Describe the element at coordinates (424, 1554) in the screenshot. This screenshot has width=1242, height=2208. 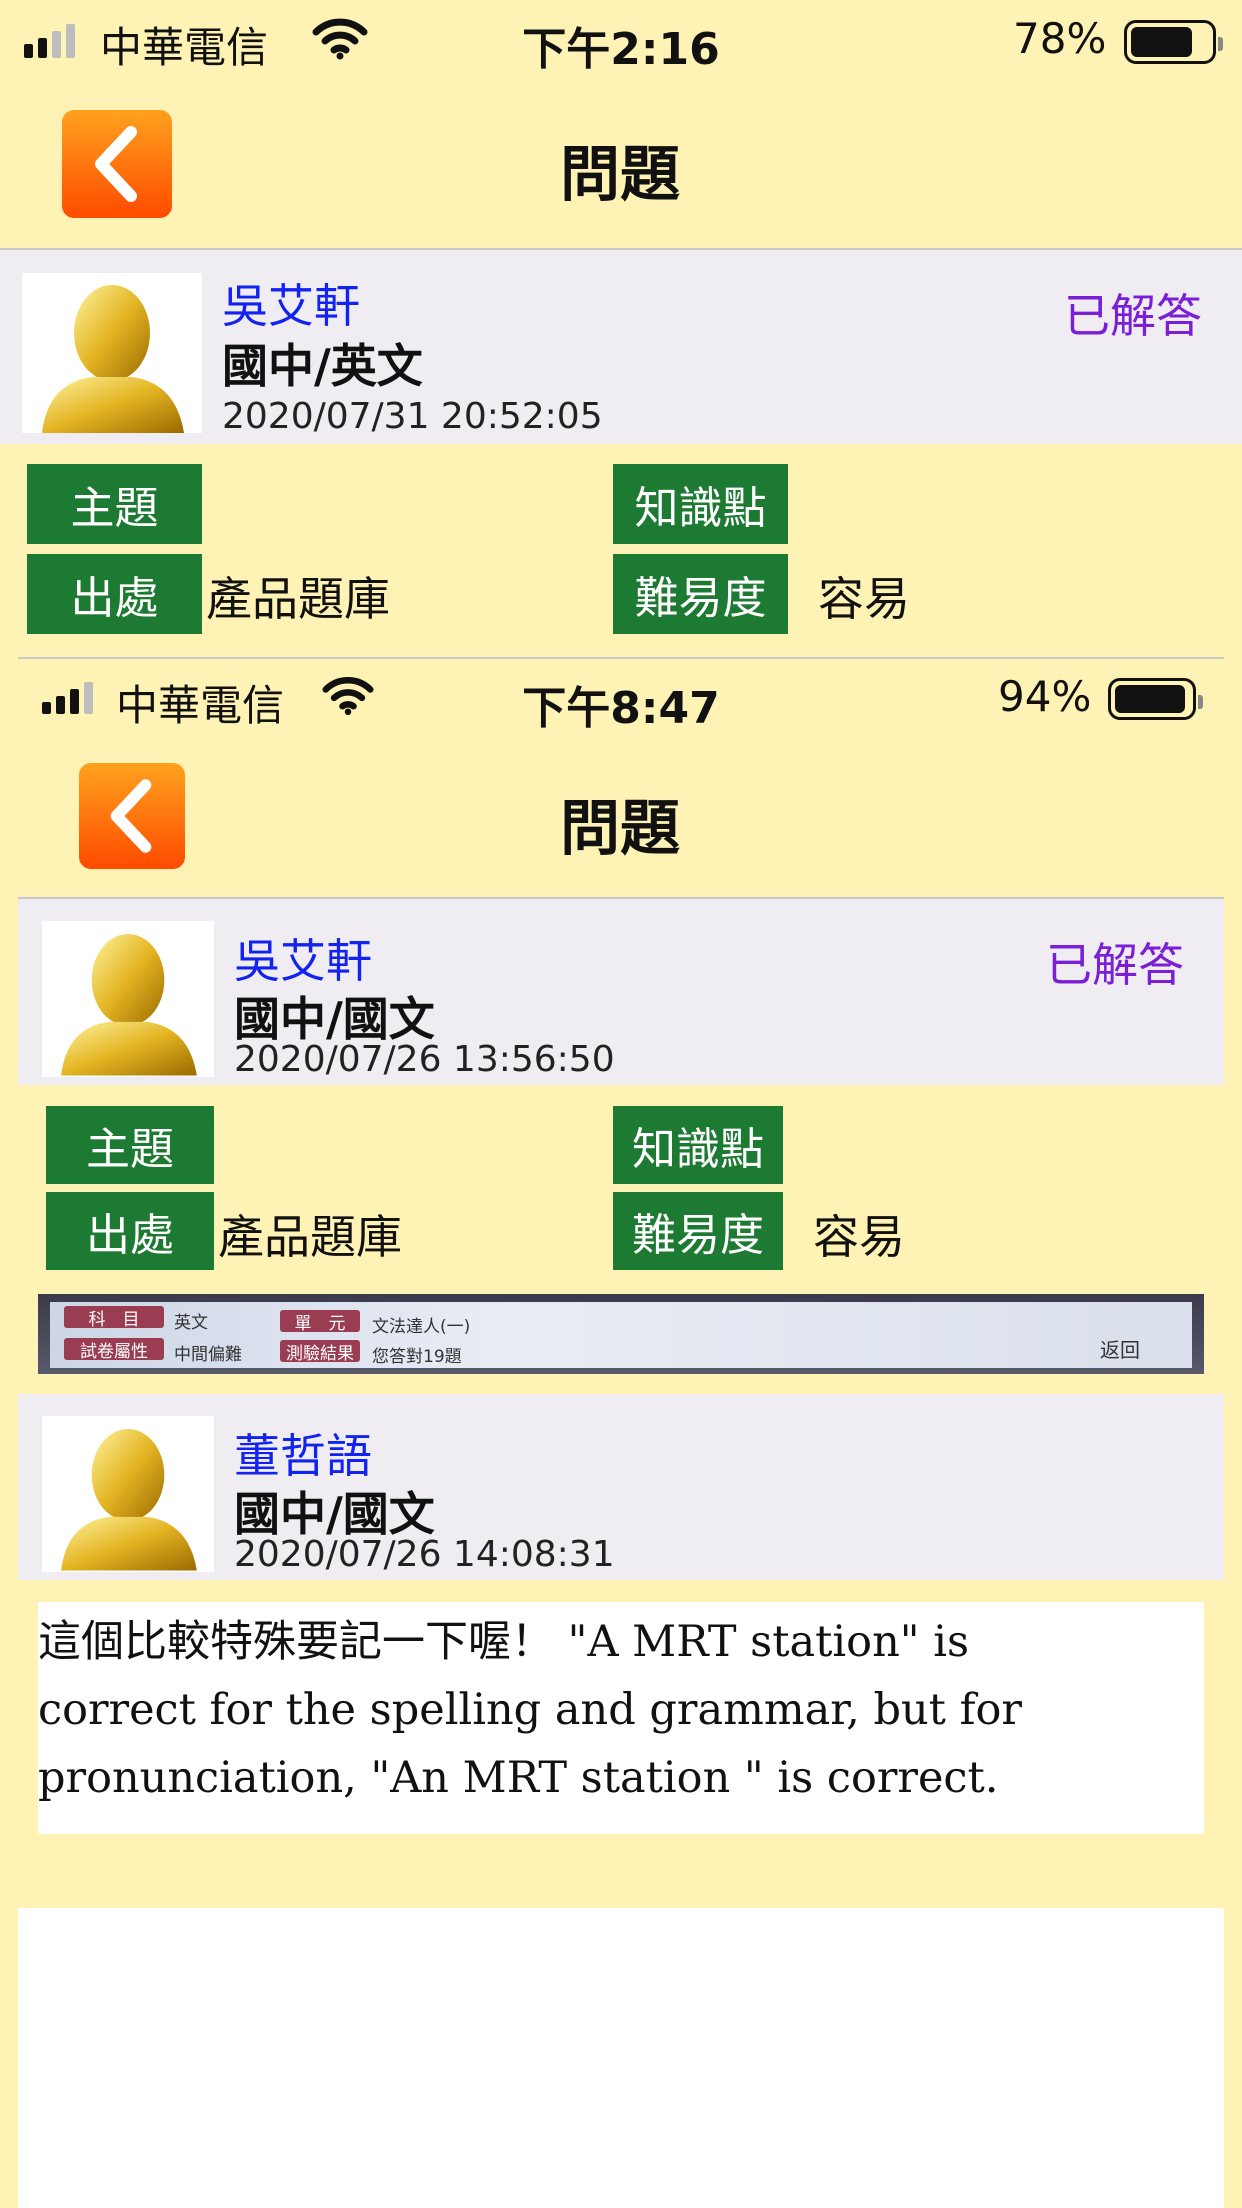
I see `timestamp: 2020/07/26 14:08:31` at that location.